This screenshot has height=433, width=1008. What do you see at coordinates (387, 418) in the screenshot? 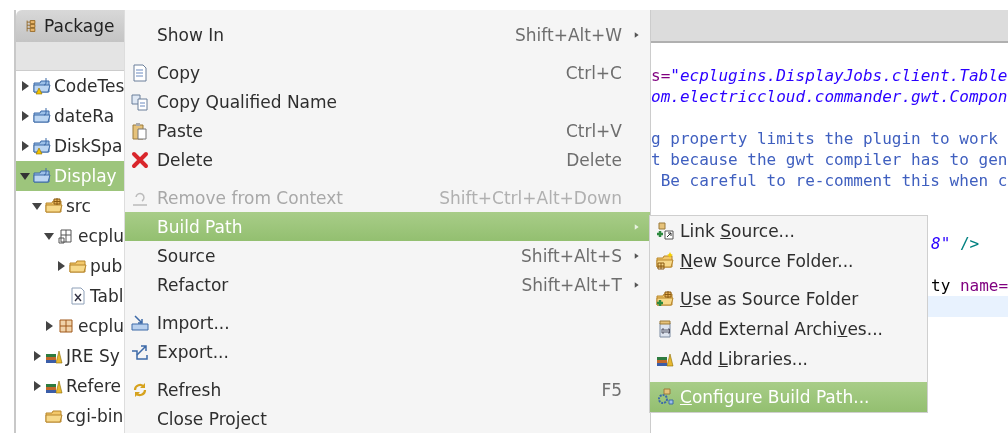
I see `menu-item: Close Project` at bounding box center [387, 418].